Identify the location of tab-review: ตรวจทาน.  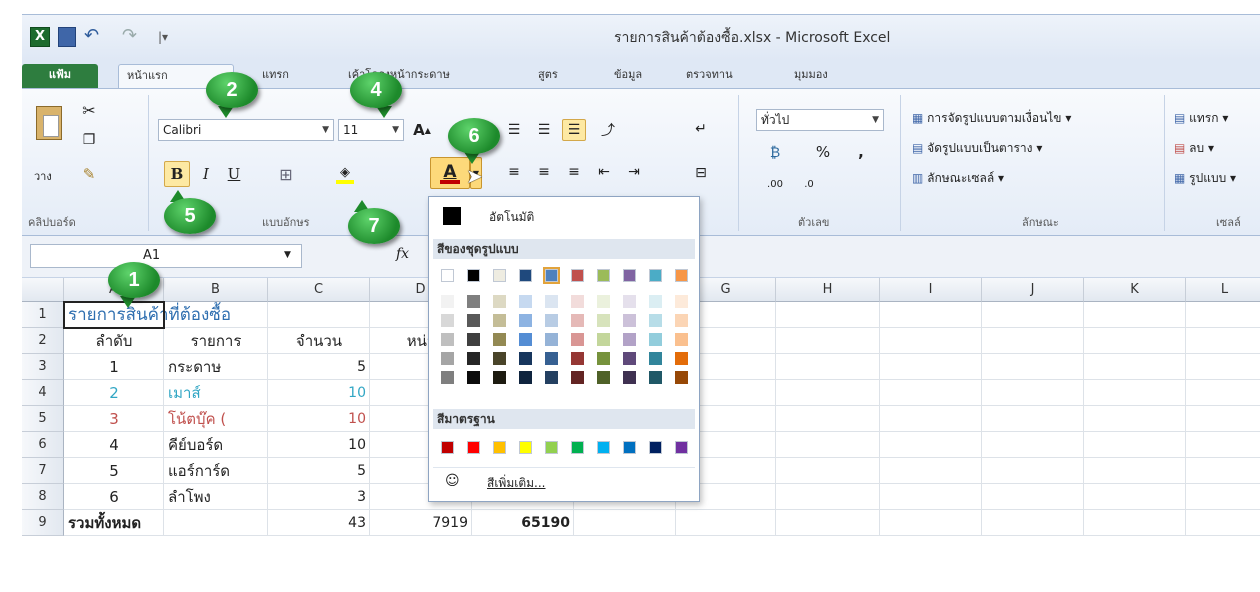
(709, 76).